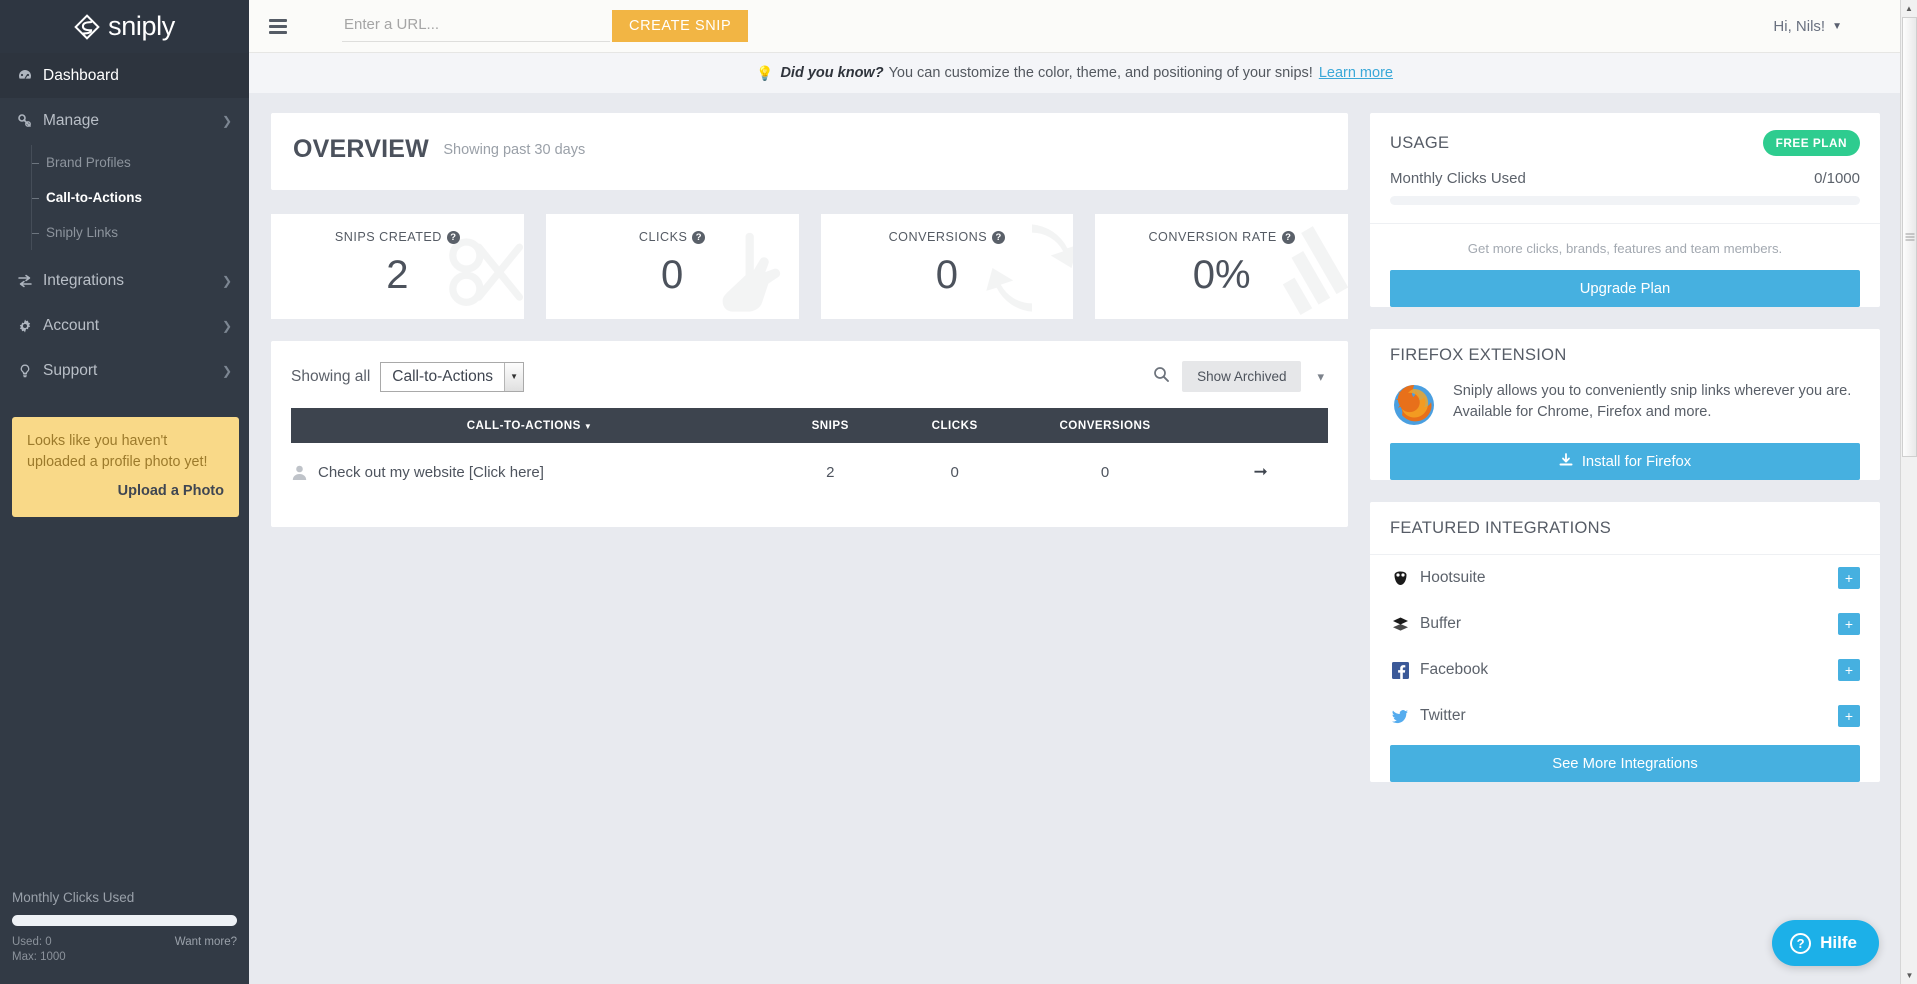  I want to click on exchange-arrows-icon, so click(30, 281).